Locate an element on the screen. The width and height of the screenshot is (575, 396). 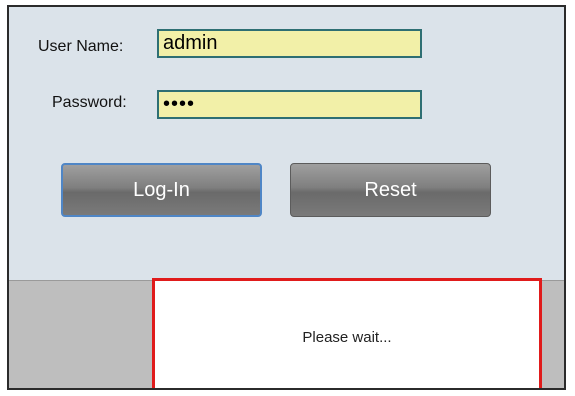
reset-button: Reset is located at coordinates (390, 190).